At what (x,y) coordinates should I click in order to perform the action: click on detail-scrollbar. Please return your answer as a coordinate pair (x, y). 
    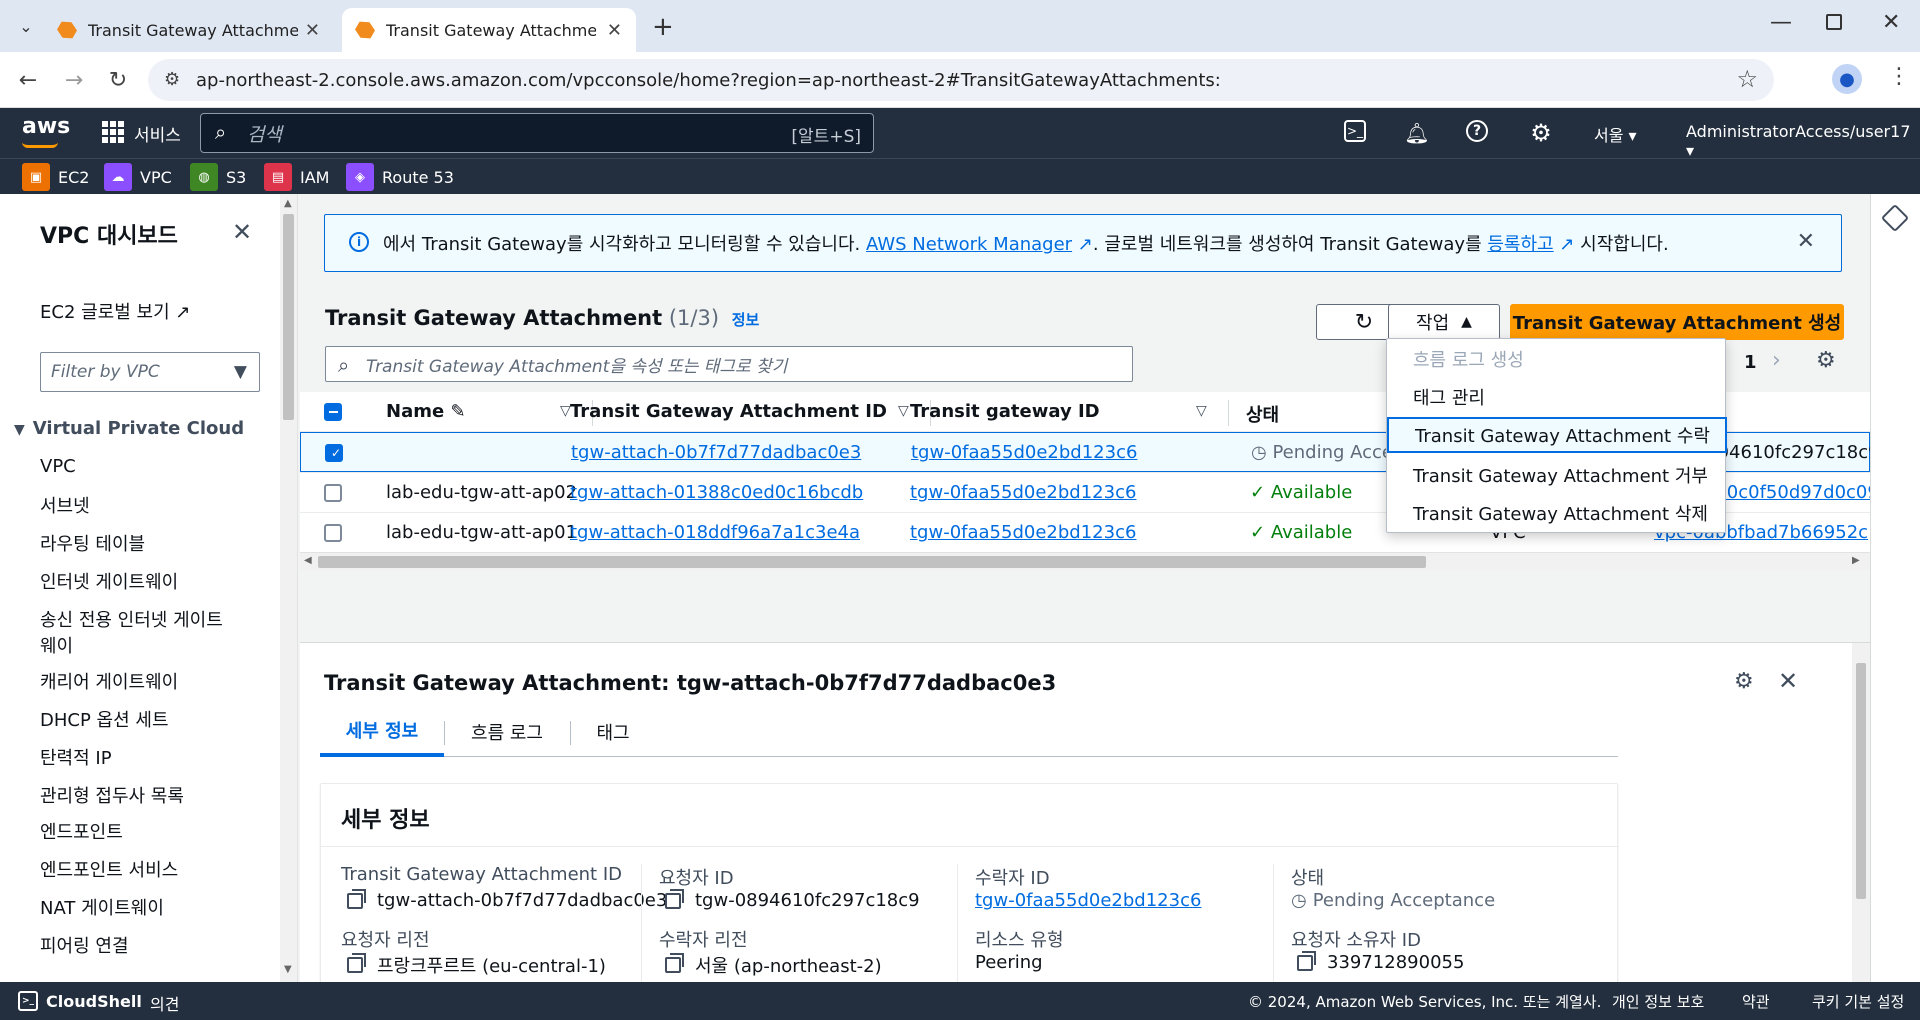
    Looking at the image, I should click on (1861, 812).